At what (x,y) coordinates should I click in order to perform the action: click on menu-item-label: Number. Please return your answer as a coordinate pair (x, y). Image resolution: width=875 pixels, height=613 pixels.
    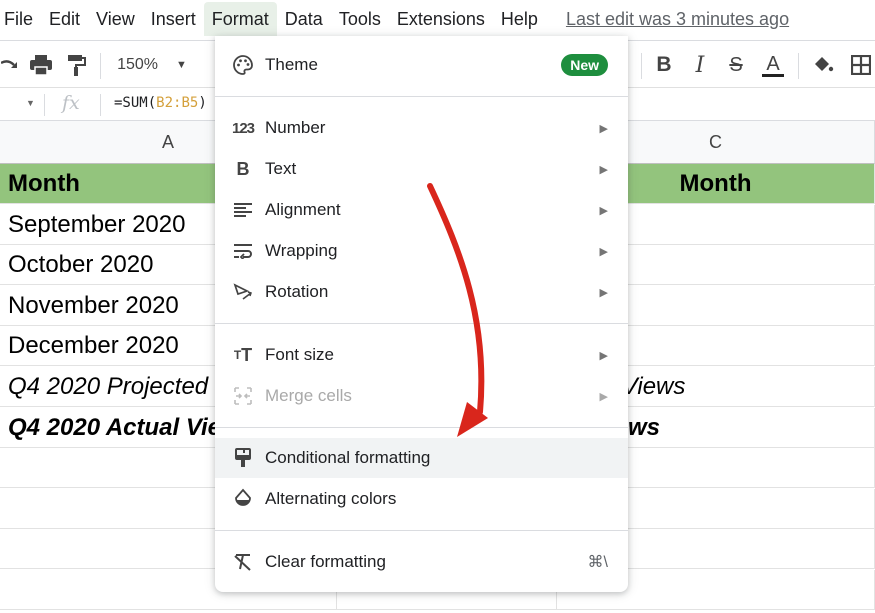
    Looking at the image, I should click on (295, 127).